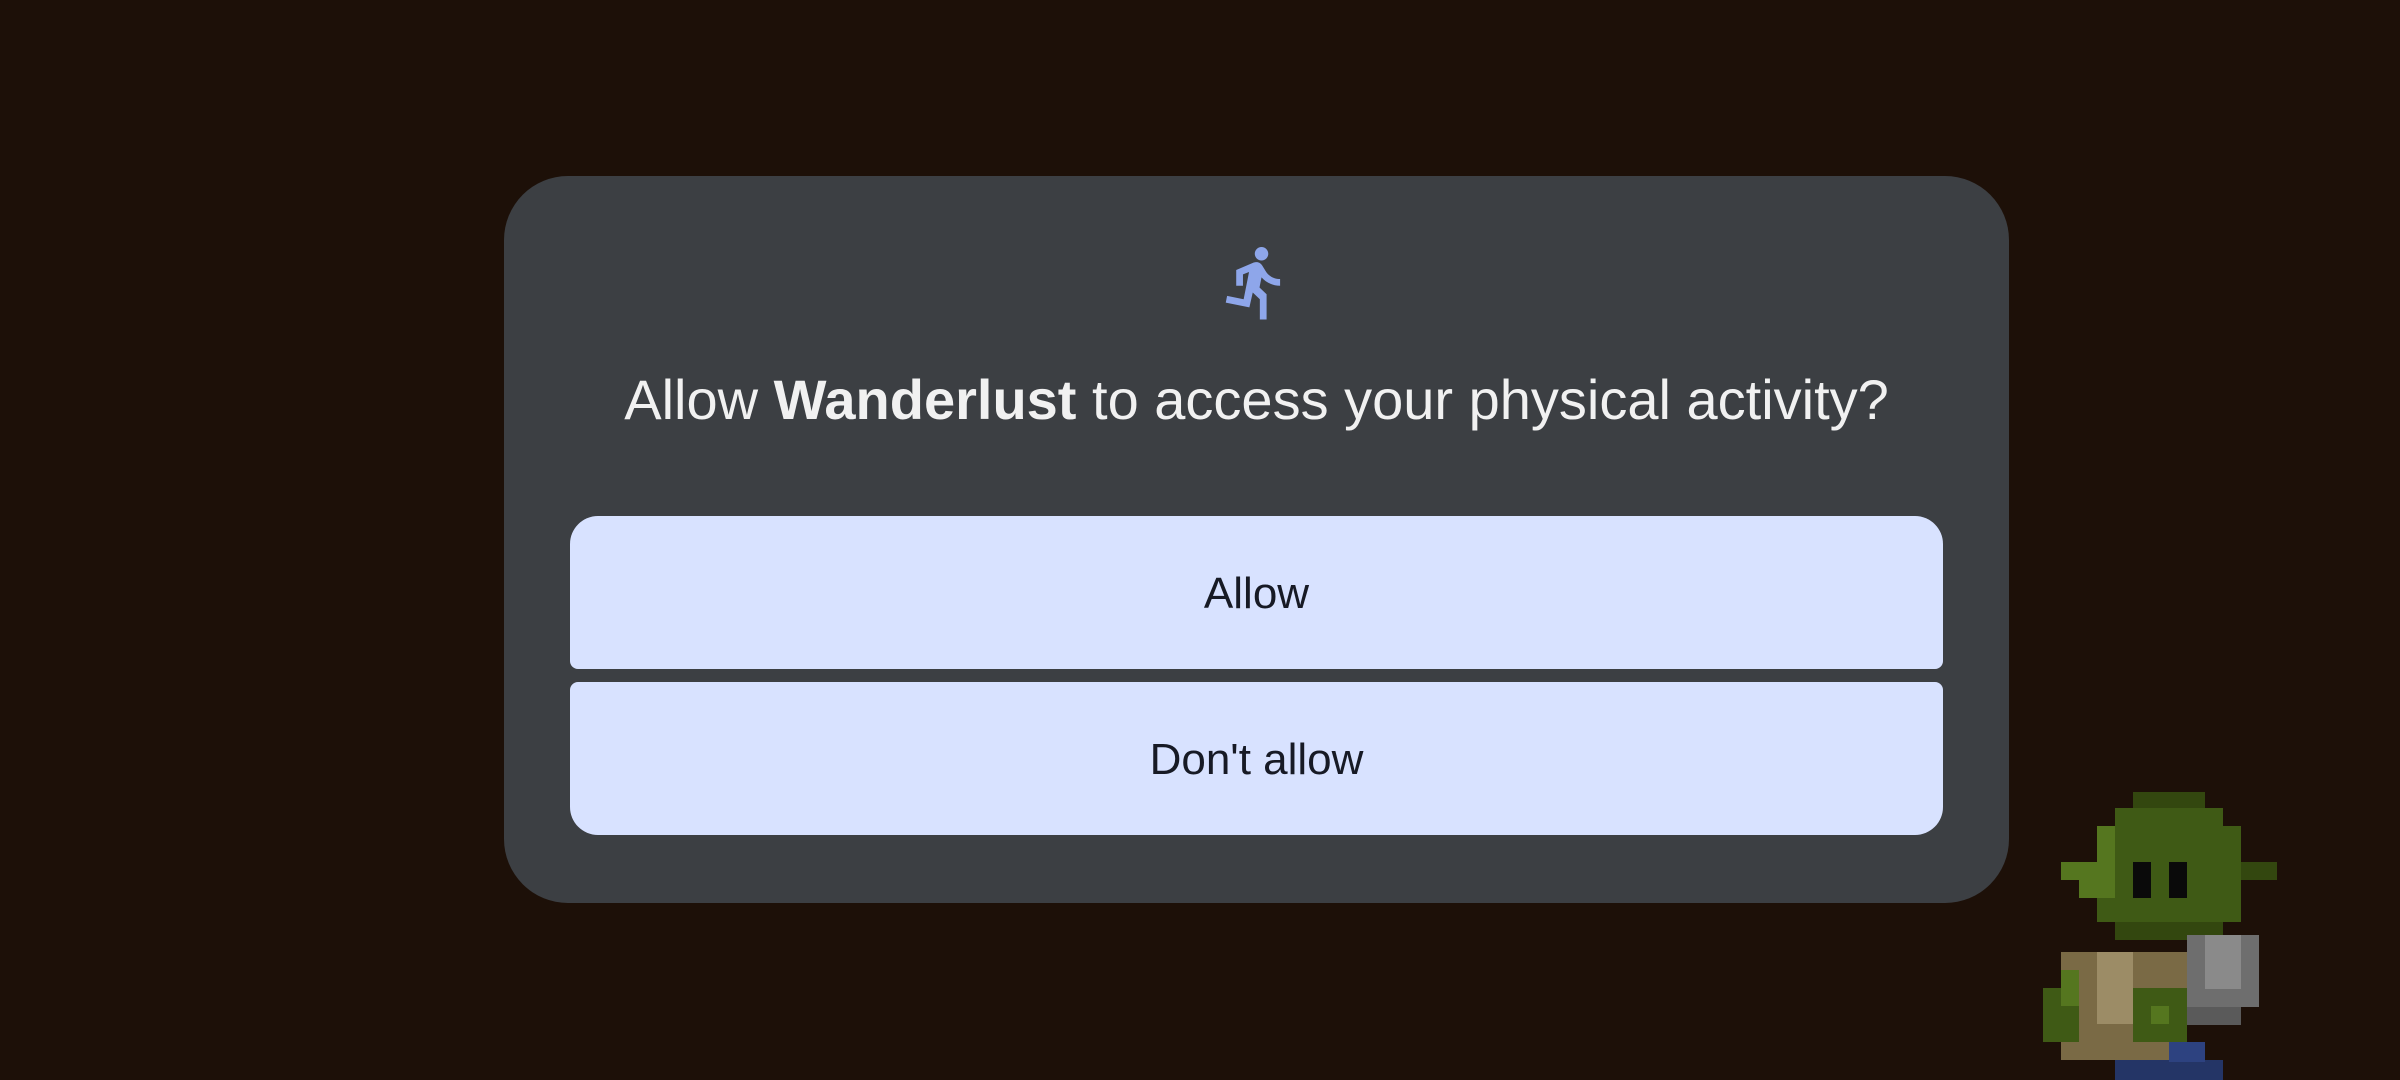 The height and width of the screenshot is (1080, 2400). What do you see at coordinates (1253, 283) in the screenshot?
I see `running-person-icon` at bounding box center [1253, 283].